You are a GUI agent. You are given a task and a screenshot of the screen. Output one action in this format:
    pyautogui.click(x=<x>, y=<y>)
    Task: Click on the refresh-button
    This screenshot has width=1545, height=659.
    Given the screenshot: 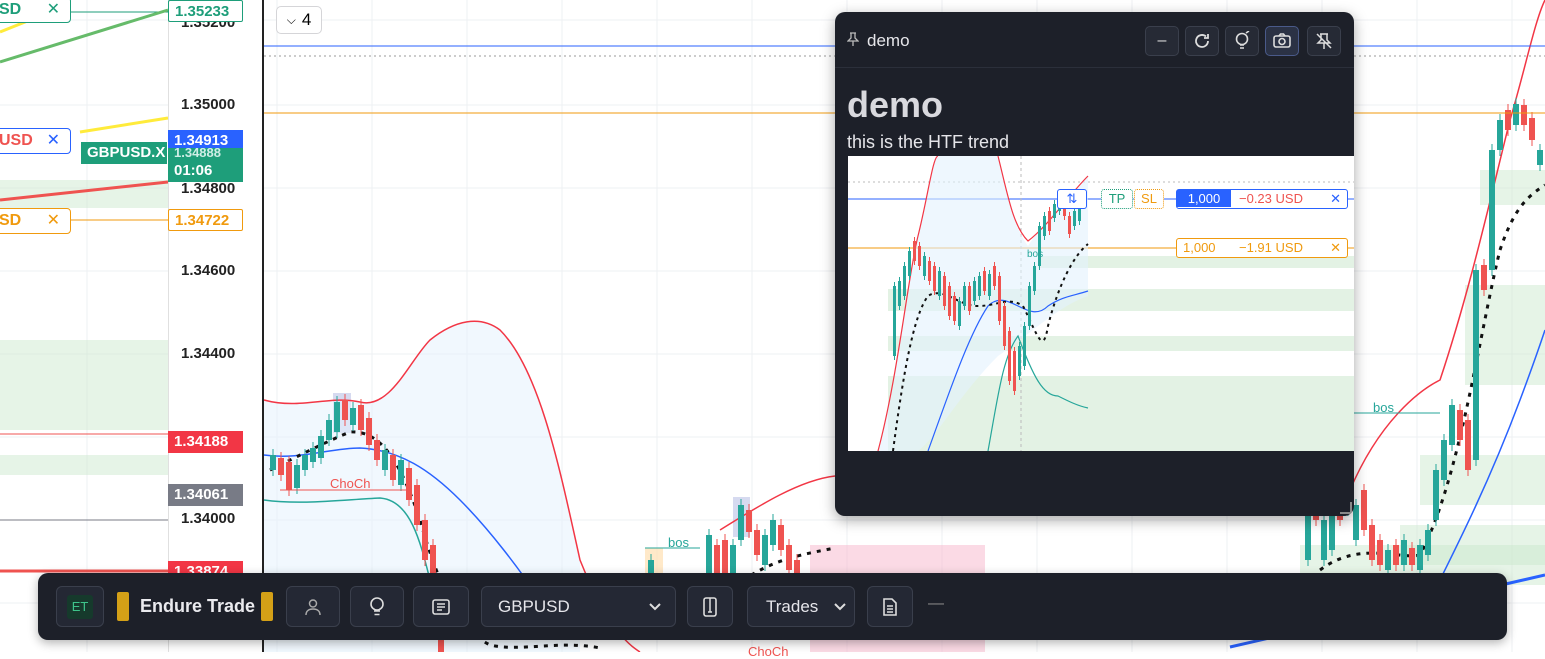 What is the action you would take?
    pyautogui.click(x=1202, y=41)
    